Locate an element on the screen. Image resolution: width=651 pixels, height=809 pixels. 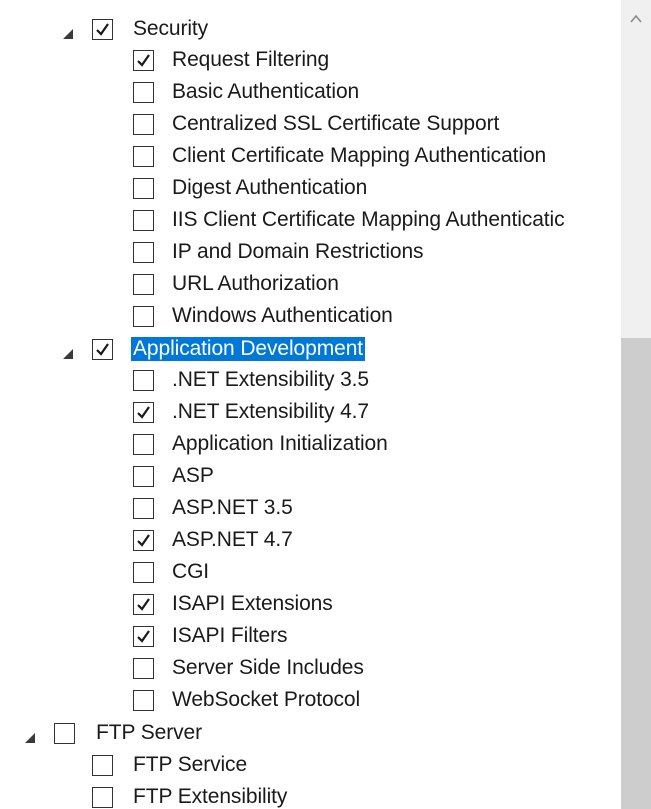
checkbox-app-initialization is located at coordinates (143, 444).